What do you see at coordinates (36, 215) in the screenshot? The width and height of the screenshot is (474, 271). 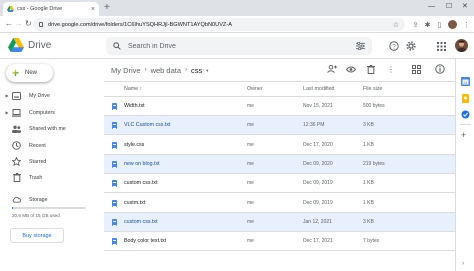 I see `storage-usage-text: 20.6 MB of 15 GB used` at bounding box center [36, 215].